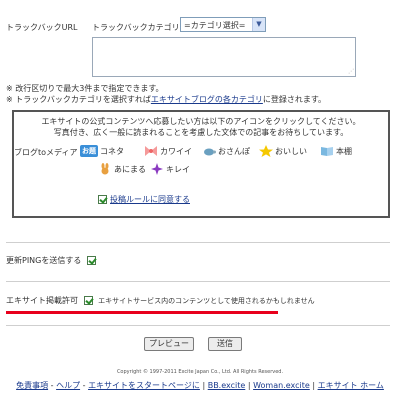 Image resolution: width=400 pixels, height=411 pixels. I want to click on category-item-kirei: キレイ, so click(170, 169).